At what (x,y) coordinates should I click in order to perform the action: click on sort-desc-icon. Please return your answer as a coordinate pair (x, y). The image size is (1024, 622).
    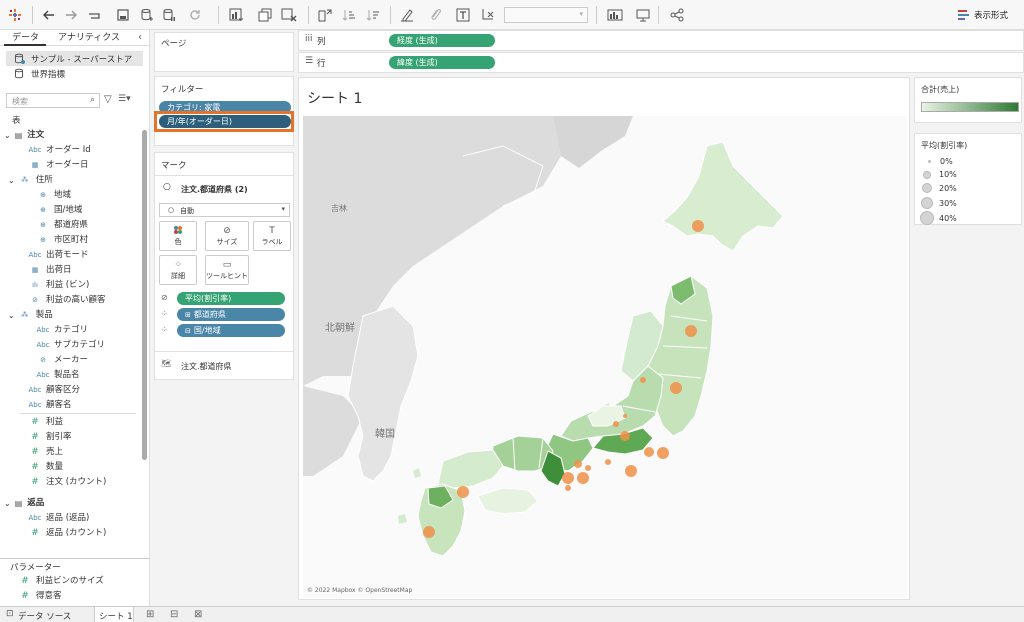
    Looking at the image, I should click on (373, 15).